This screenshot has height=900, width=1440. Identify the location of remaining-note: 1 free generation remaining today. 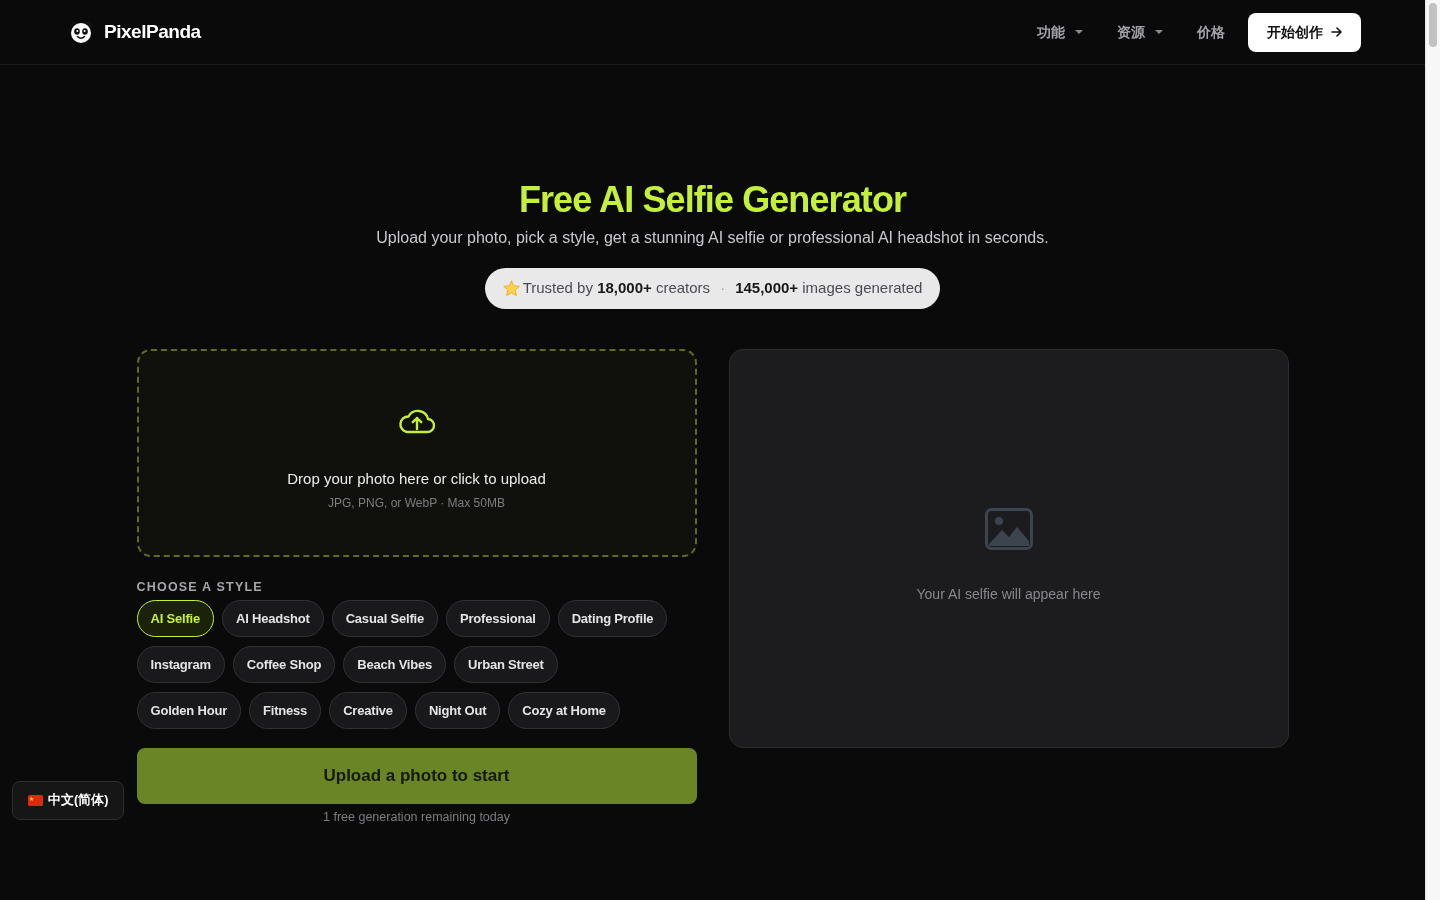
(416, 817).